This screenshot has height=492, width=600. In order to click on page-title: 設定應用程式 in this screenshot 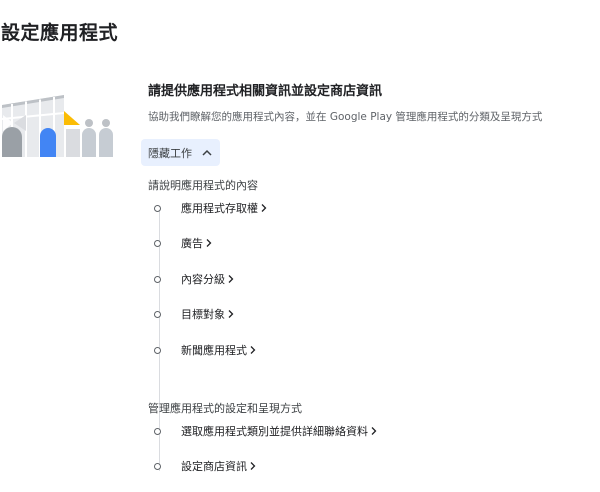, I will do `click(60, 33)`.